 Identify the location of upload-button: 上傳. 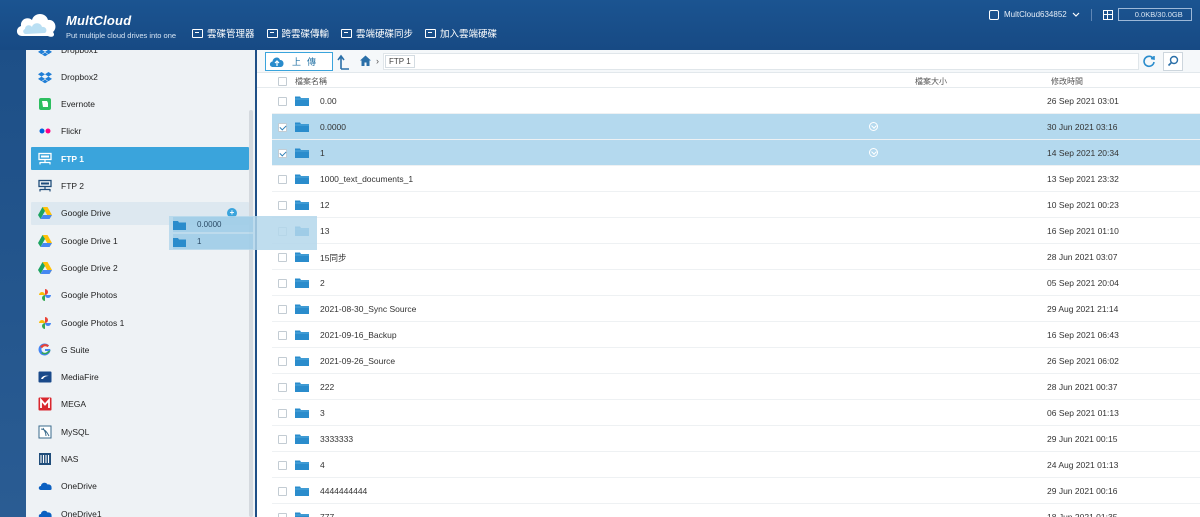
(299, 61).